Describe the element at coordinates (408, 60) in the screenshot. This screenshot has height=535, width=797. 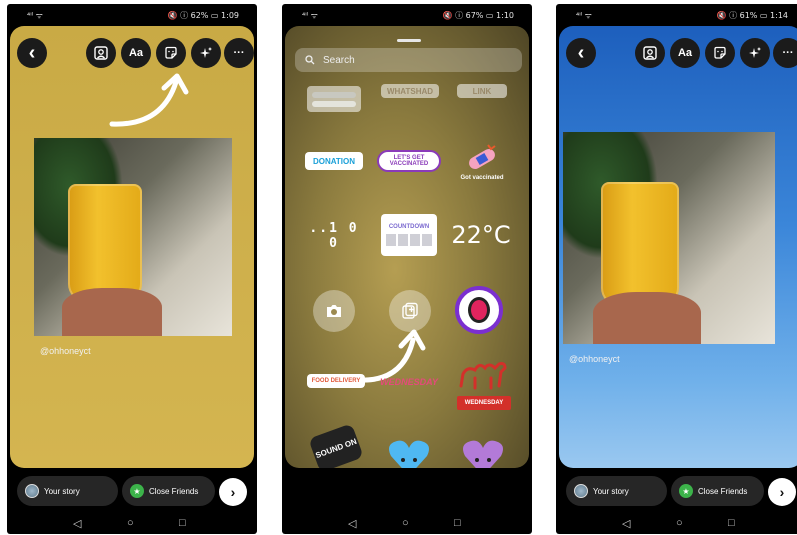
I see `sticker-search-input: Search` at that location.